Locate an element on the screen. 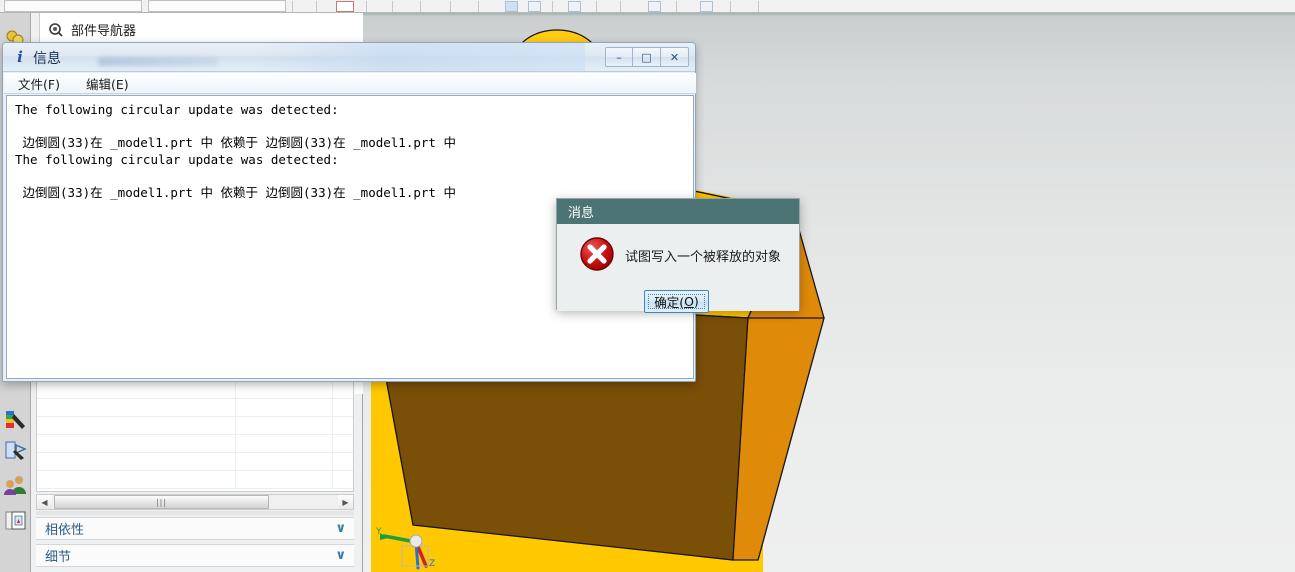 The width and height of the screenshot is (1295, 572). svg-text: Y is located at coordinates (378, 532).